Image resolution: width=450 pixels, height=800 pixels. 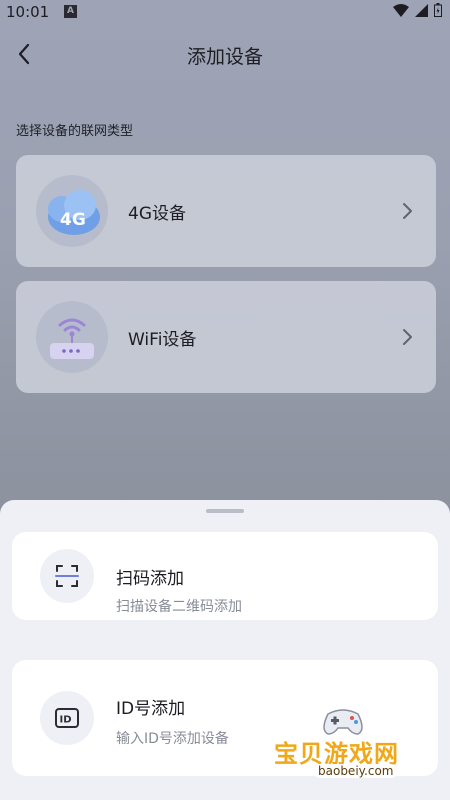 I want to click on 4g-cloud-icon: 4G, so click(x=72, y=211).